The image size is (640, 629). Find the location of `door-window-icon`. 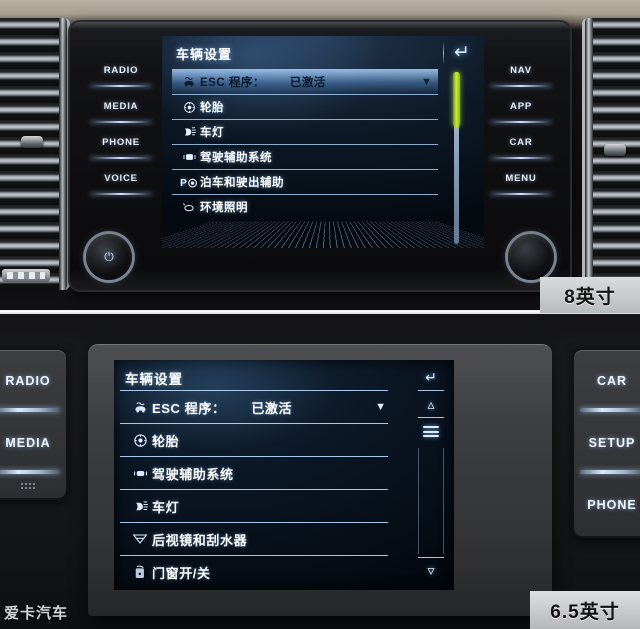

door-window-icon is located at coordinates (140, 572).